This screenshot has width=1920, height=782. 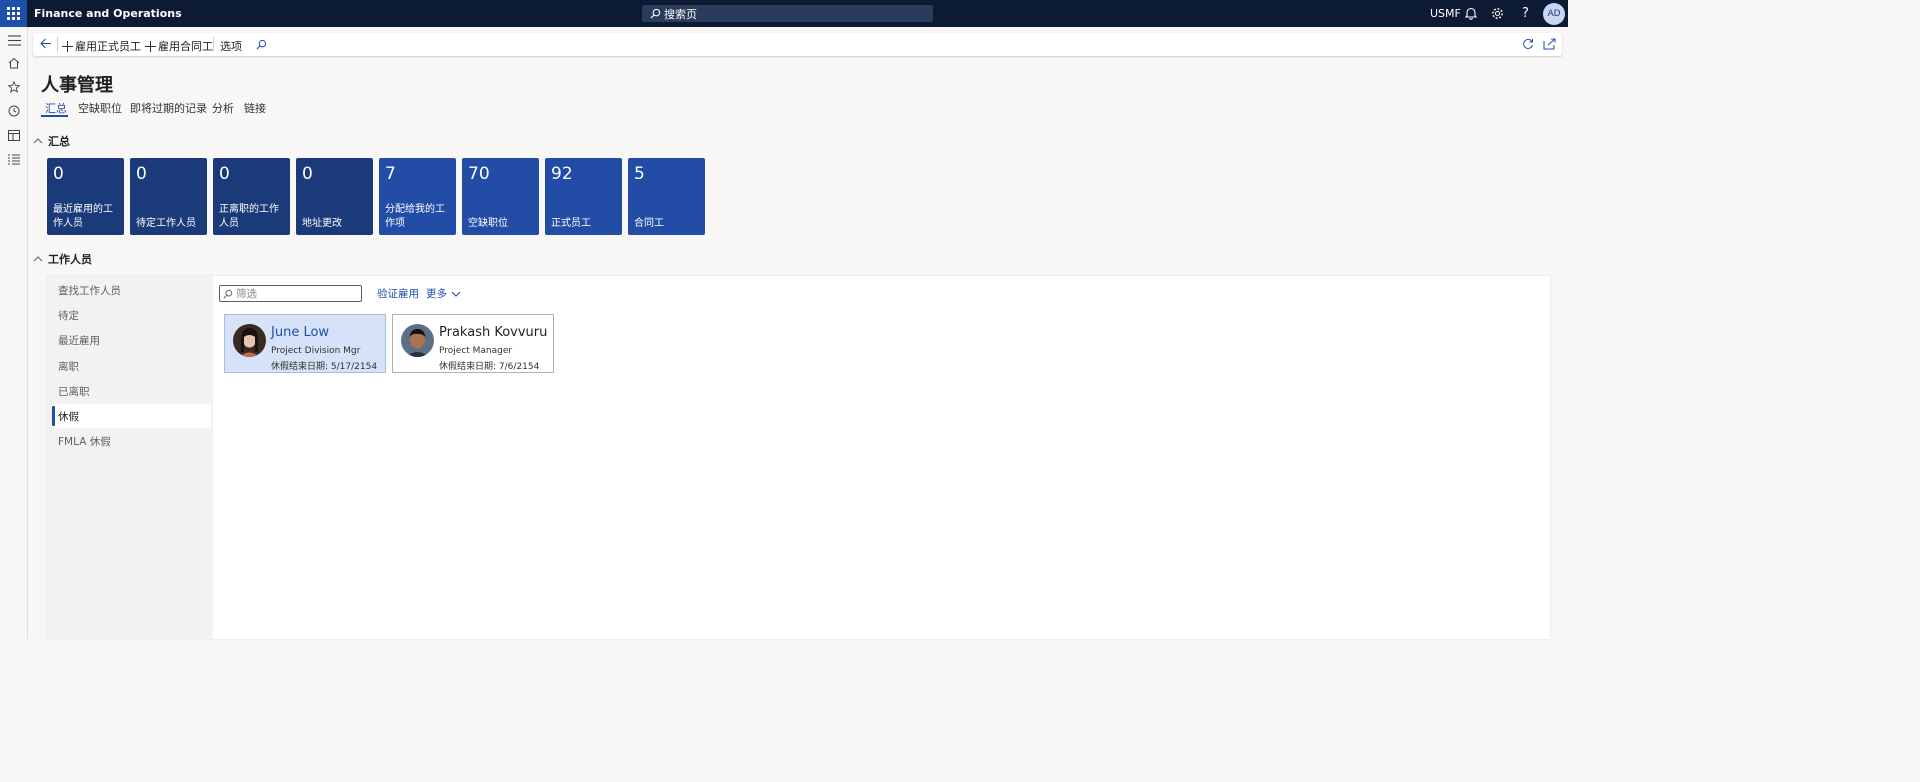 I want to click on hire-contractor-button: 雇用合同工, so click(x=179, y=46).